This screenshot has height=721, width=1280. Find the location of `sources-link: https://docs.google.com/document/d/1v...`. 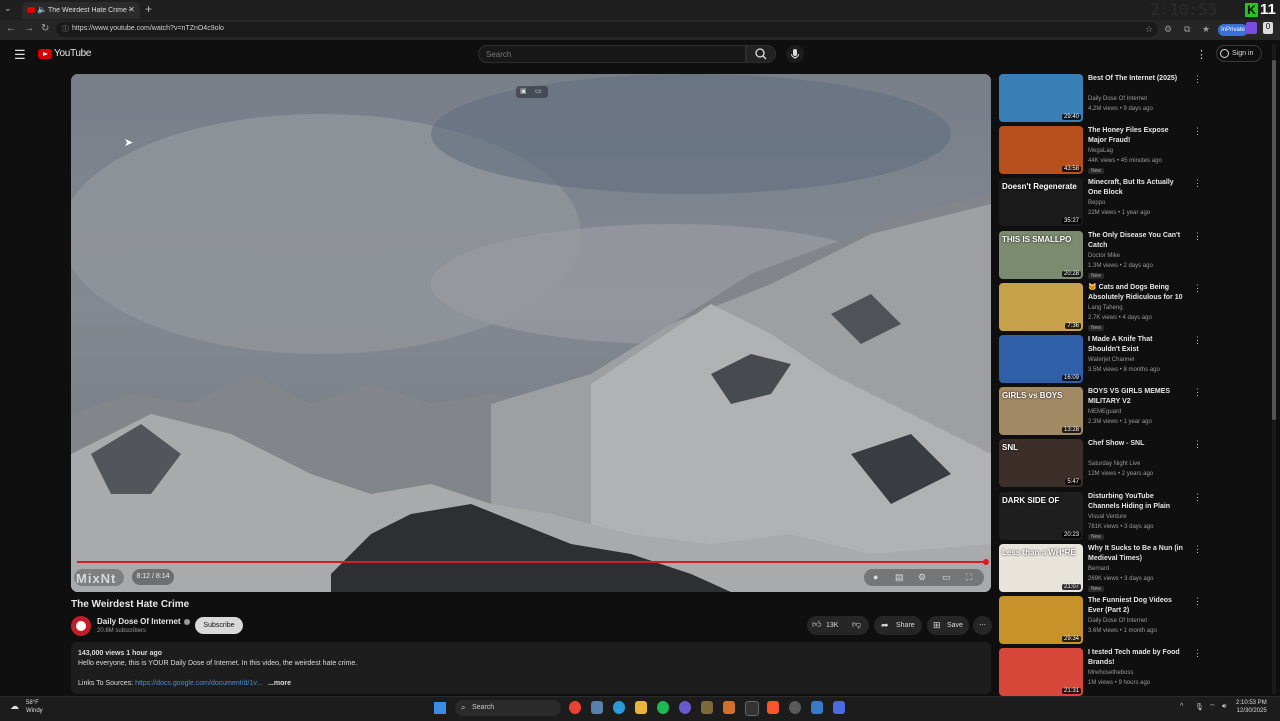

sources-link: https://docs.google.com/document/d/1v... is located at coordinates (198, 683).